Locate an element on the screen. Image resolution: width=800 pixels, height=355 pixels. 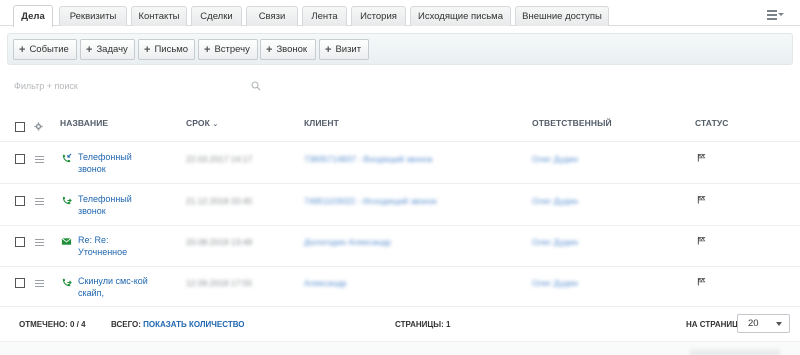
footer-strip is located at coordinates (400, 348).